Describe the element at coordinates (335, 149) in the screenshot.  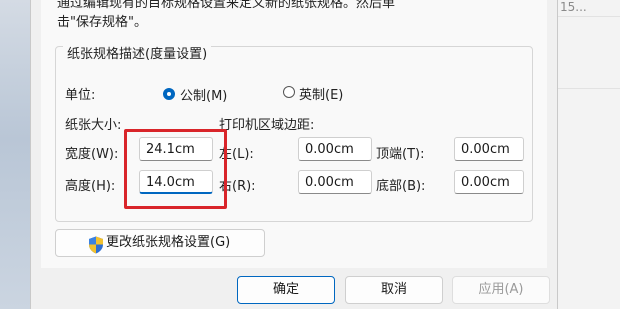
I see `left-margin-input: 0.00cm` at that location.